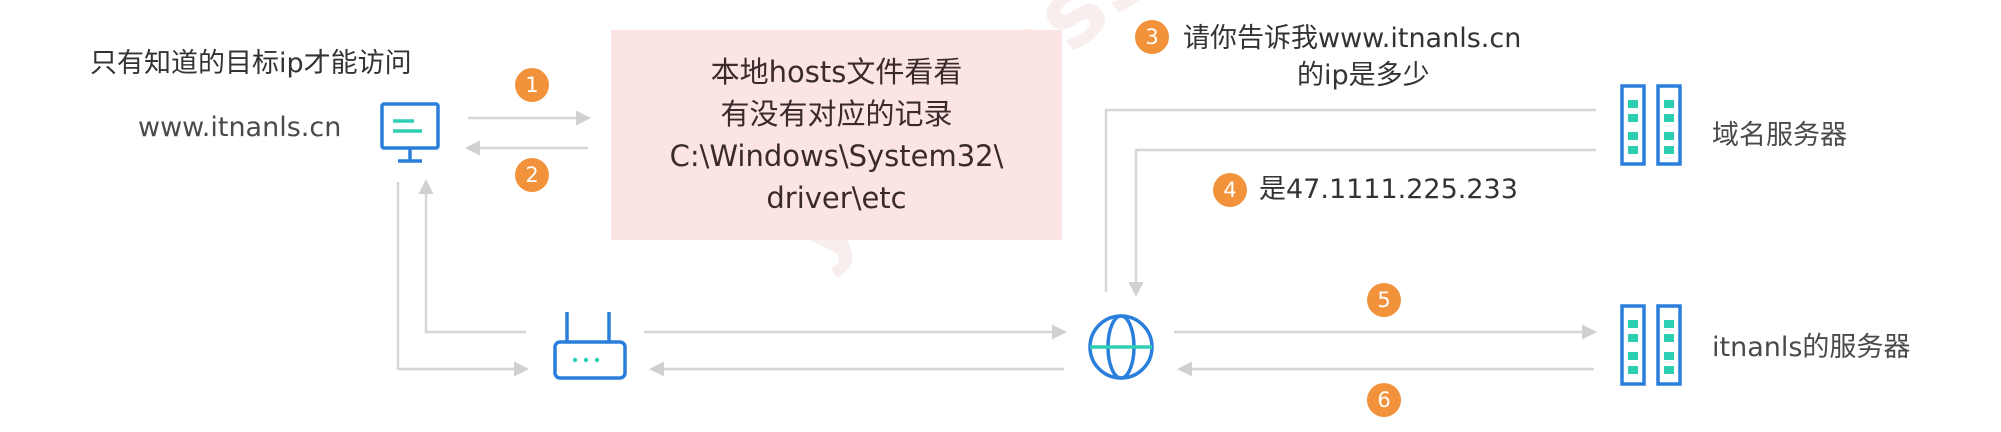  What do you see at coordinates (240, 127) in the screenshot?
I see `client-domain: www.itnanls.cn` at bounding box center [240, 127].